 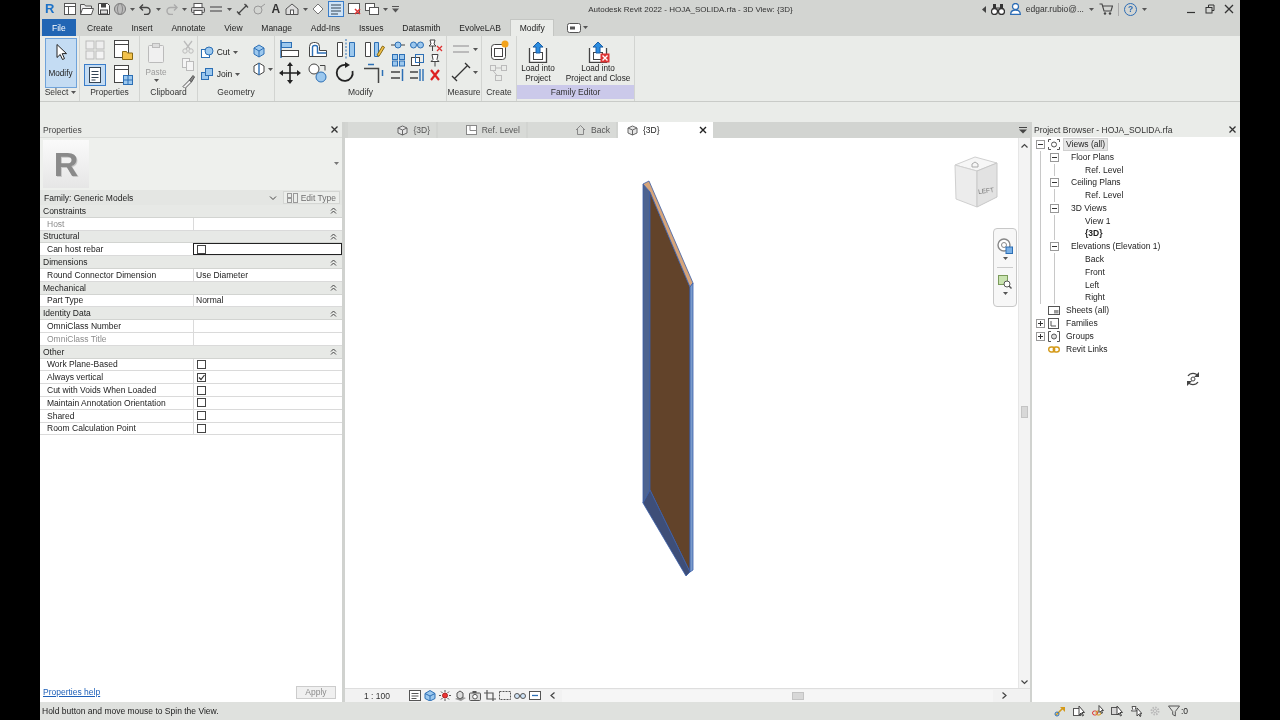 I want to click on ribbon-tab: Insert, so click(x=142, y=27).